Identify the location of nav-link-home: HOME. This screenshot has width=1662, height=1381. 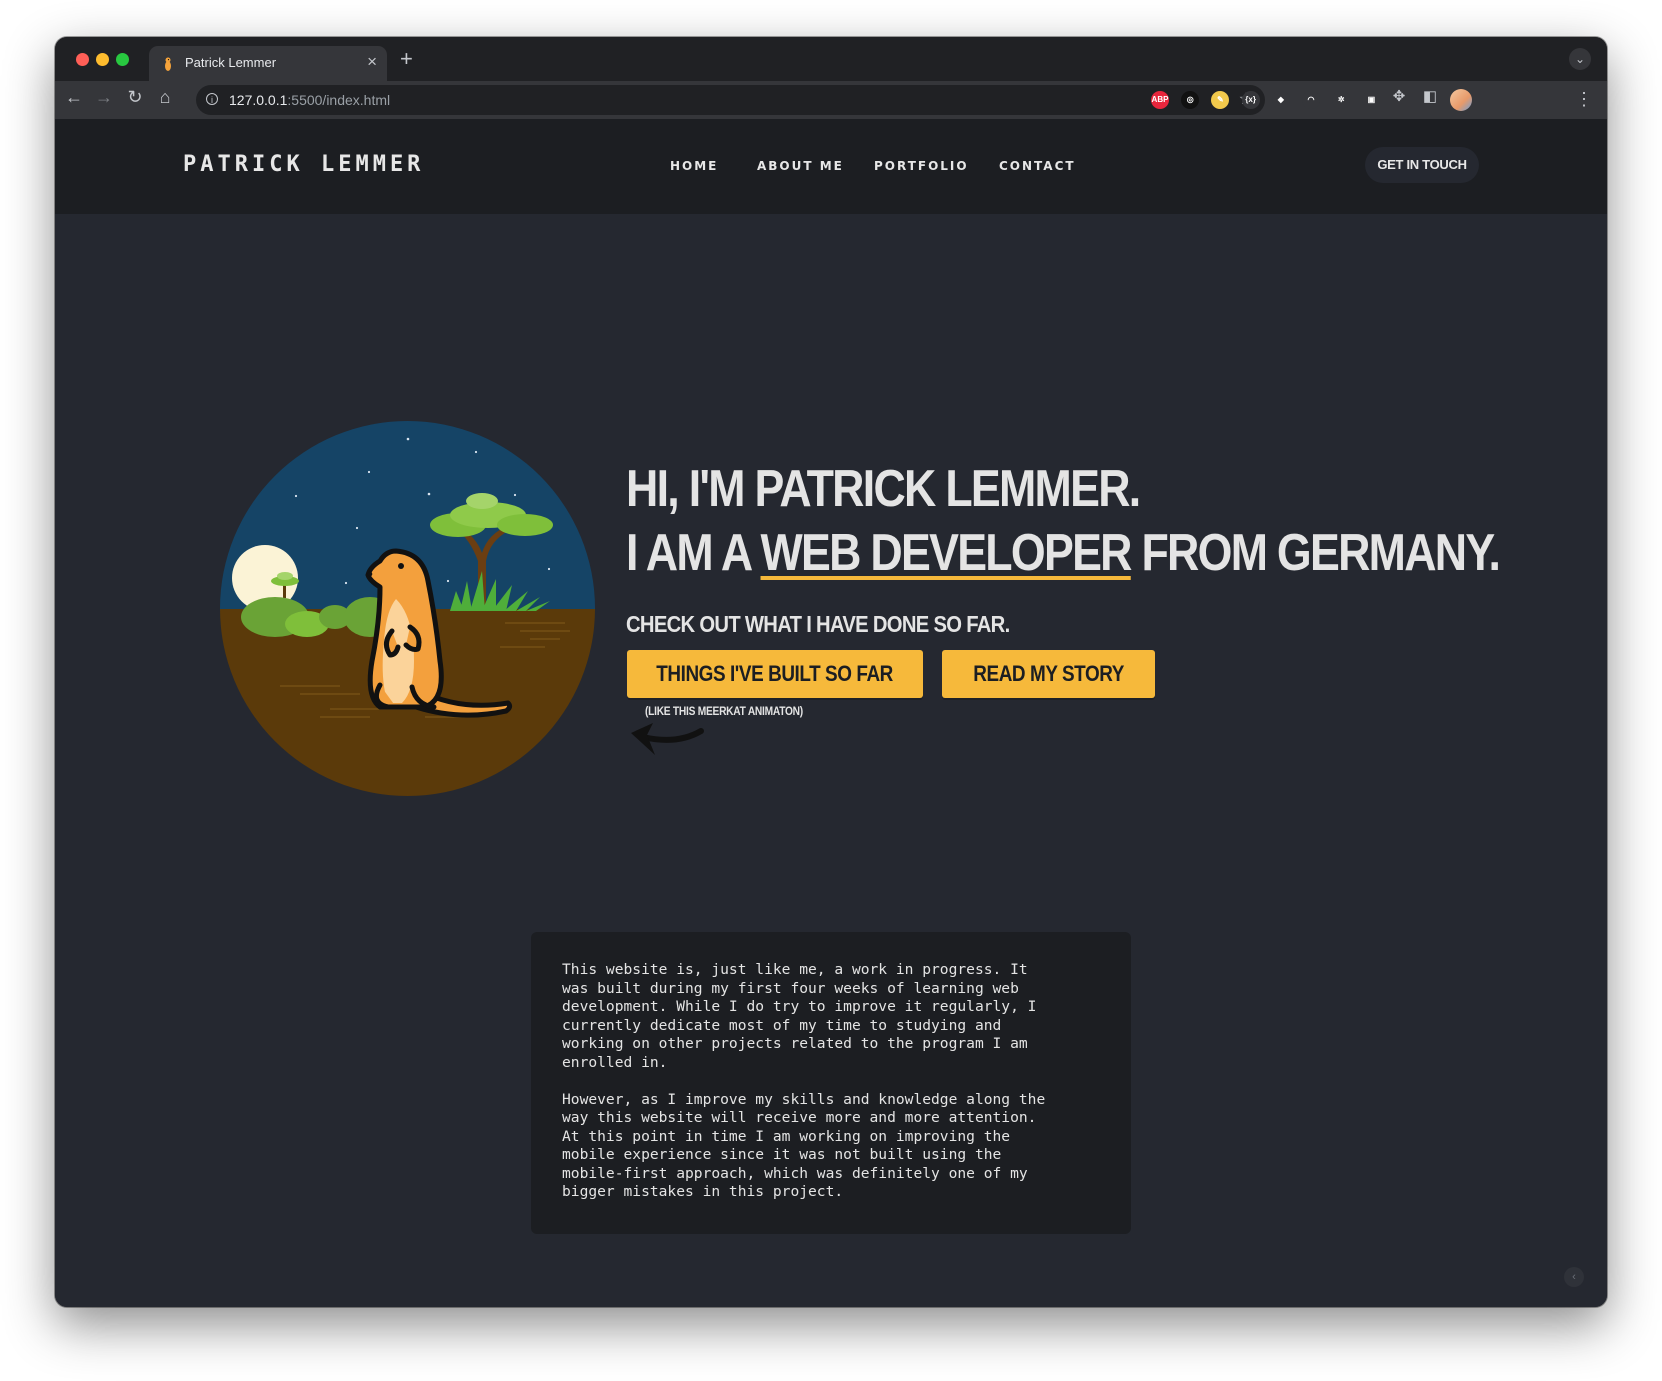
(694, 166).